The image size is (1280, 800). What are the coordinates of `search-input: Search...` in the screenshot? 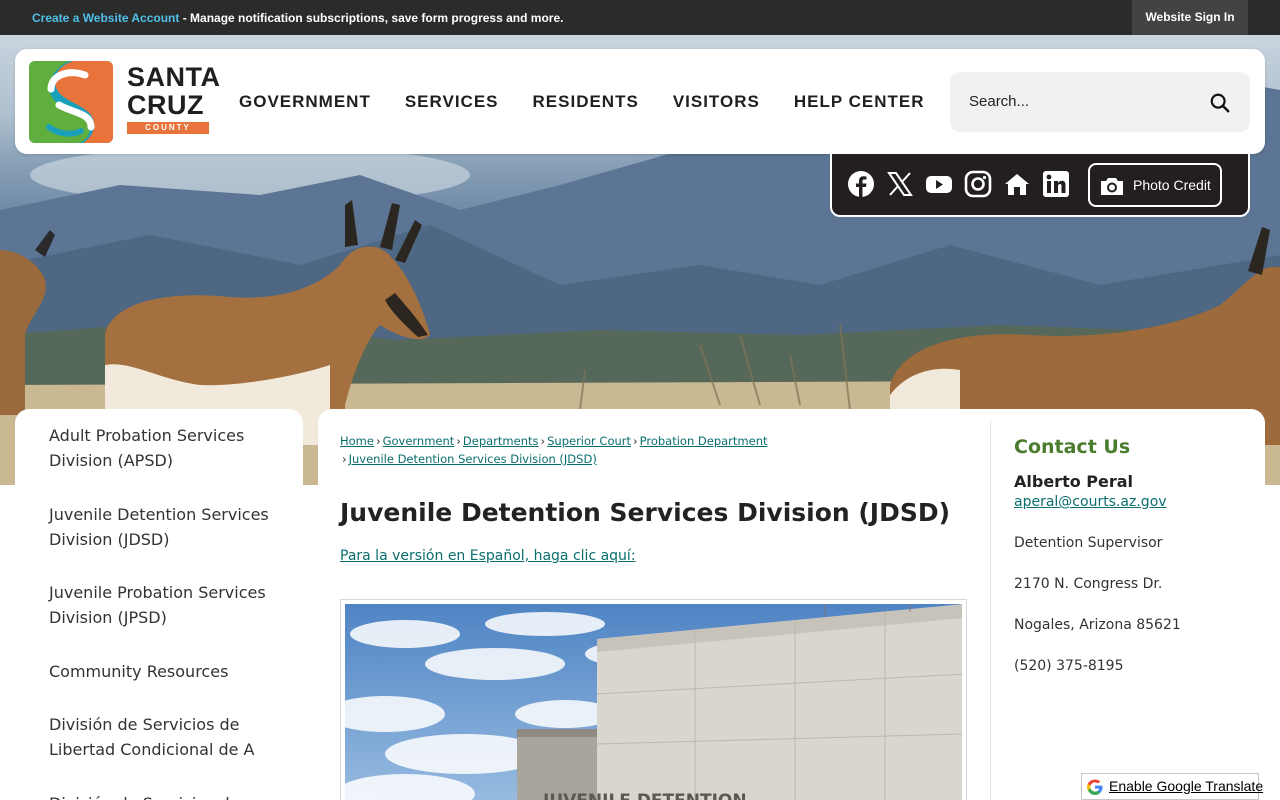 It's located at (999, 101).